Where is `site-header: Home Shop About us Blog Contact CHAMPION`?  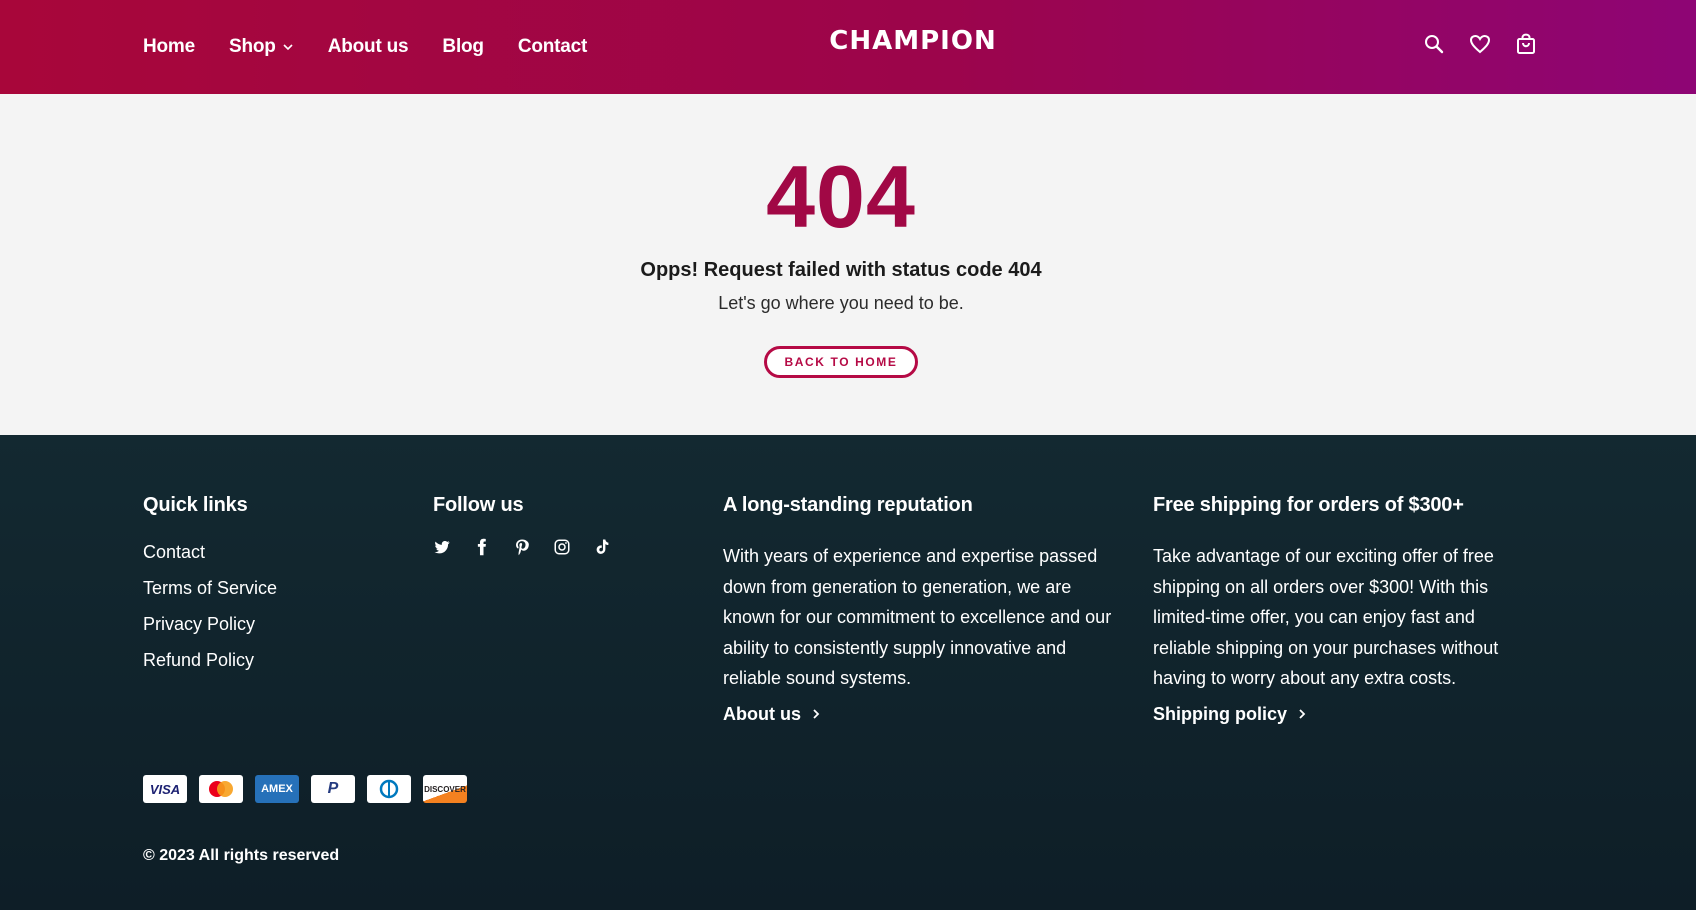
site-header: Home Shop About us Blog Contact CHAMPION is located at coordinates (848, 47).